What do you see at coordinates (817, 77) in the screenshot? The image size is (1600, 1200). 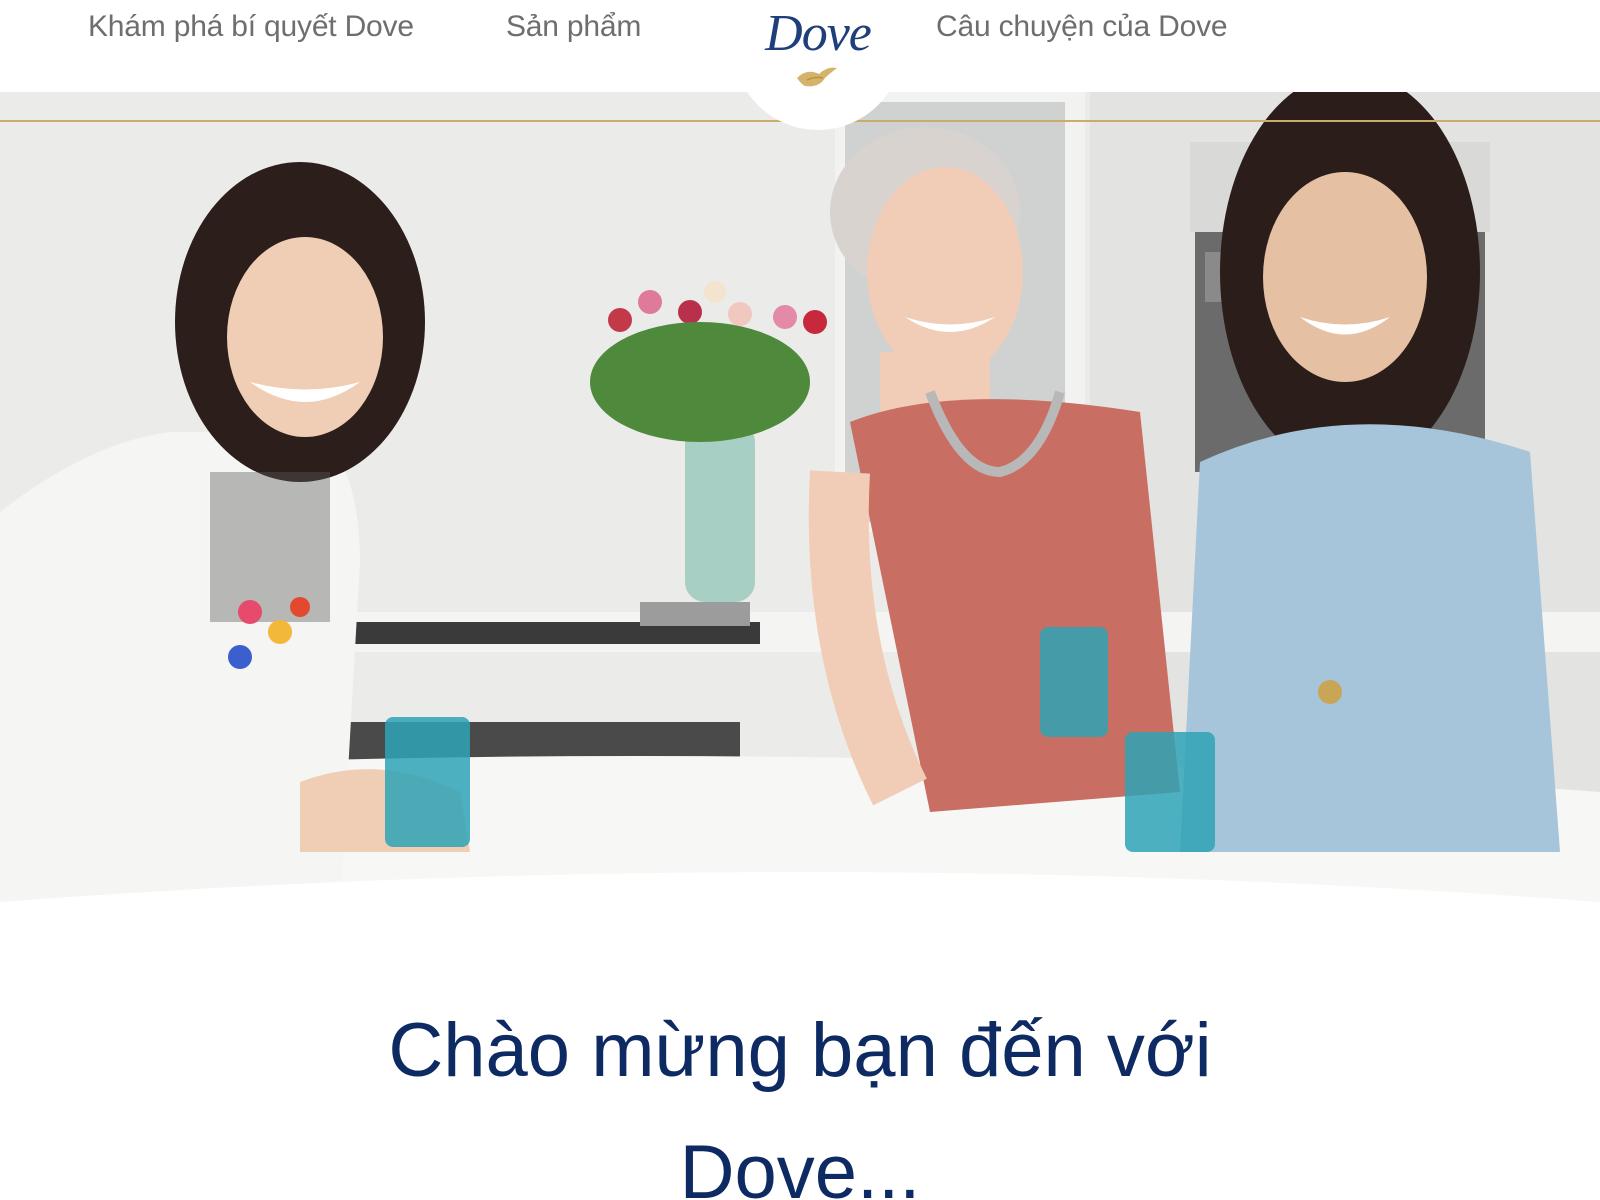 I see `dove-bird-icon` at bounding box center [817, 77].